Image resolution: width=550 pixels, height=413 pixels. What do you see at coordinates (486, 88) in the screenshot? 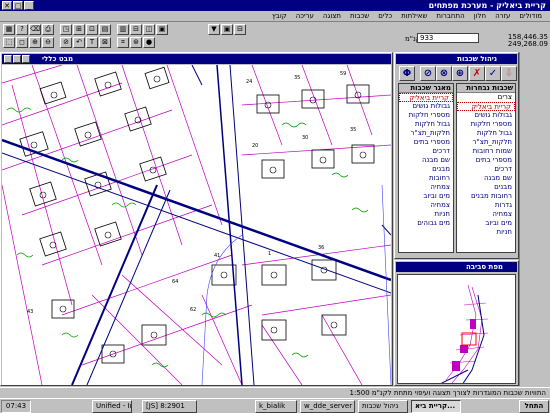
I see `selected-layers-header: שכבות נבחרות` at bounding box center [486, 88].